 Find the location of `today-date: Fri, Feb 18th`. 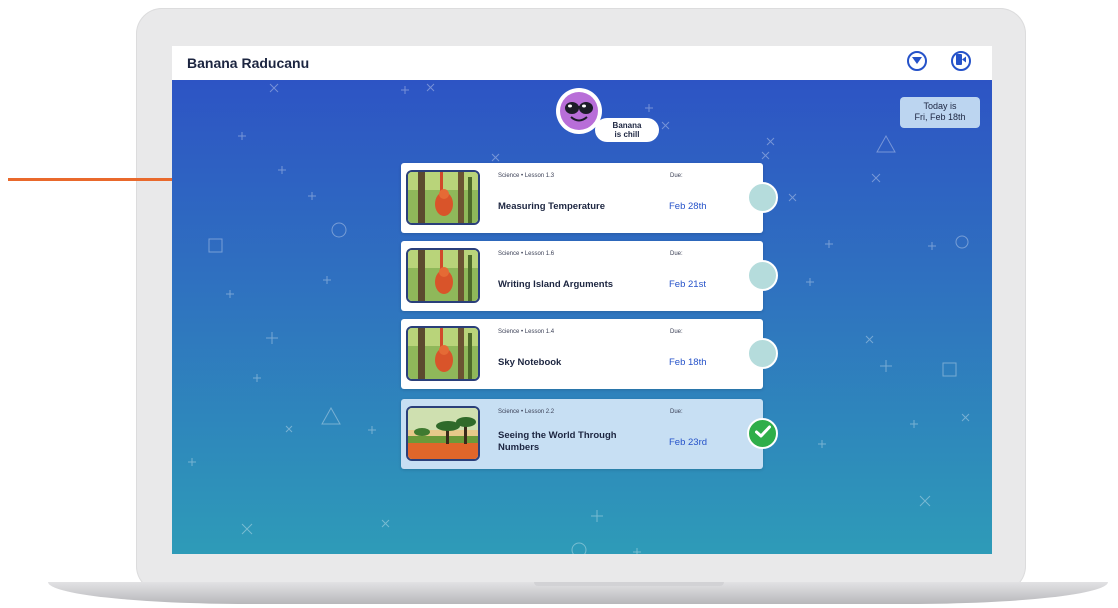

today-date: Fri, Feb 18th is located at coordinates (940, 117).